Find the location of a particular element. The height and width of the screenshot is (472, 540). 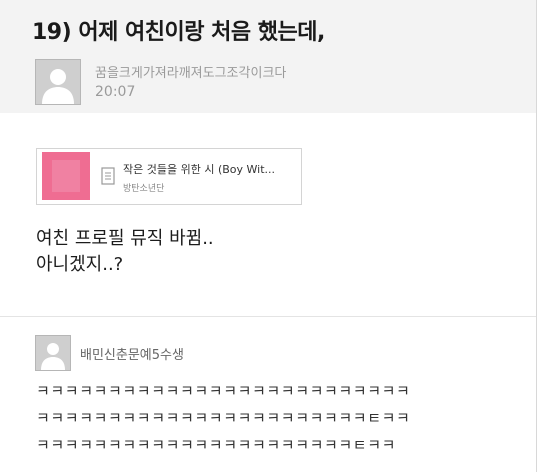

author-name: 꿈을크게가져라깨져도그조각이크다 is located at coordinates (190, 71).